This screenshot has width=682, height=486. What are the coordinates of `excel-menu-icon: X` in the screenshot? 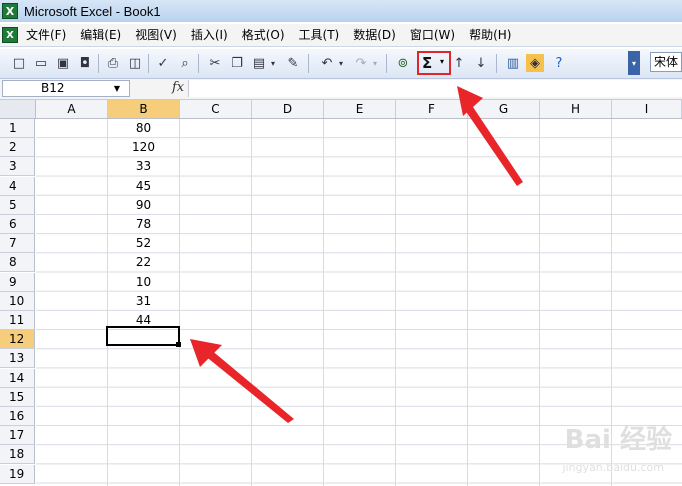 It's located at (10, 35).